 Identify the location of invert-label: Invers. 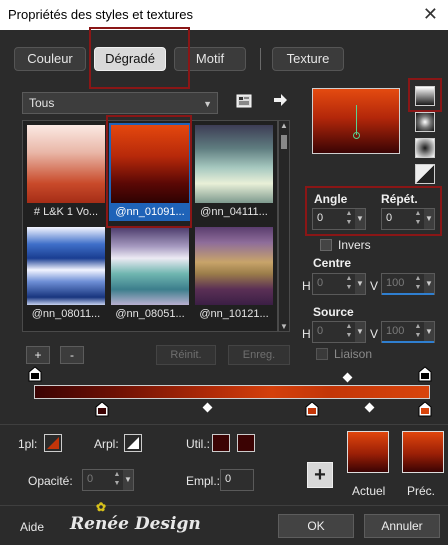
(354, 245).